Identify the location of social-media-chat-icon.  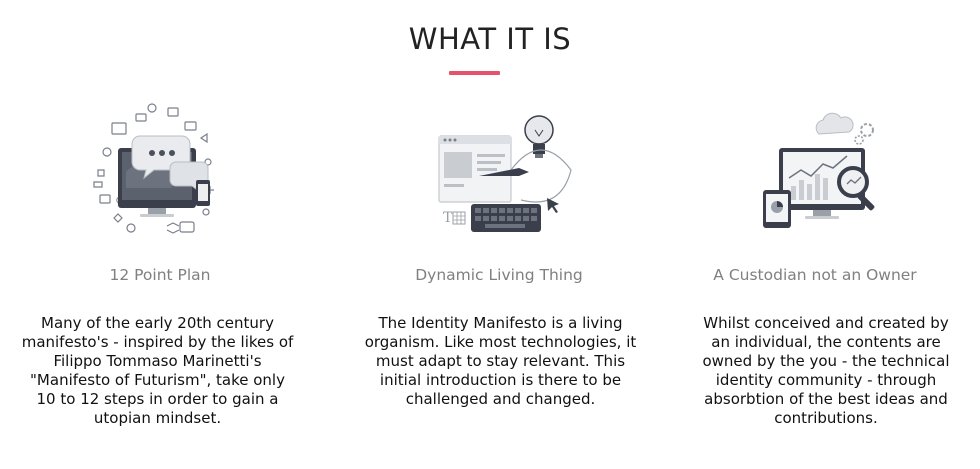
(160, 172).